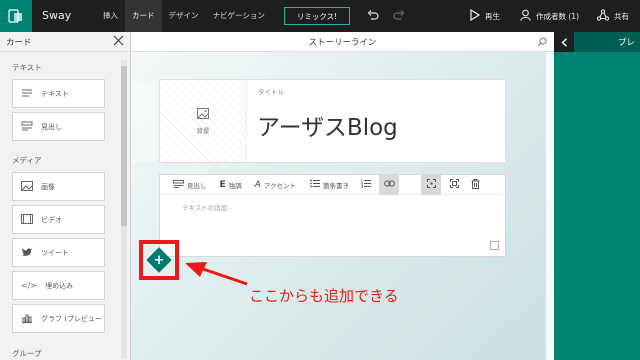 The height and width of the screenshot is (360, 640). What do you see at coordinates (48, 186) in the screenshot?
I see `card-label: 画像` at bounding box center [48, 186].